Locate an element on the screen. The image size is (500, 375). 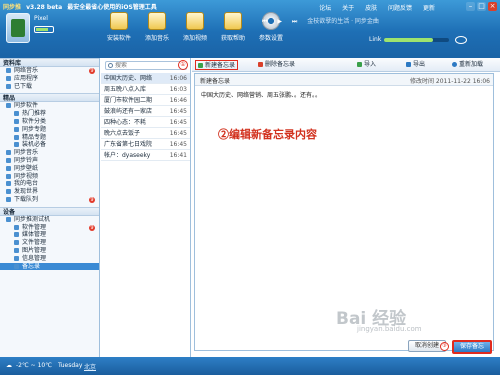
close-icon: × is located at coordinates (492, 6).